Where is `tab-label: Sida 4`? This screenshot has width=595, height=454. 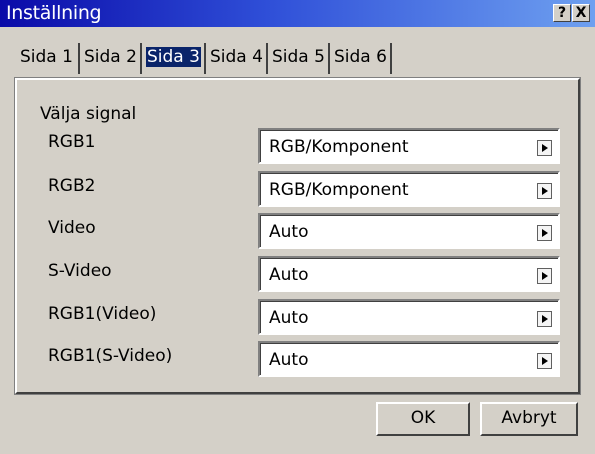
tab-label: Sida 4 is located at coordinates (236, 57).